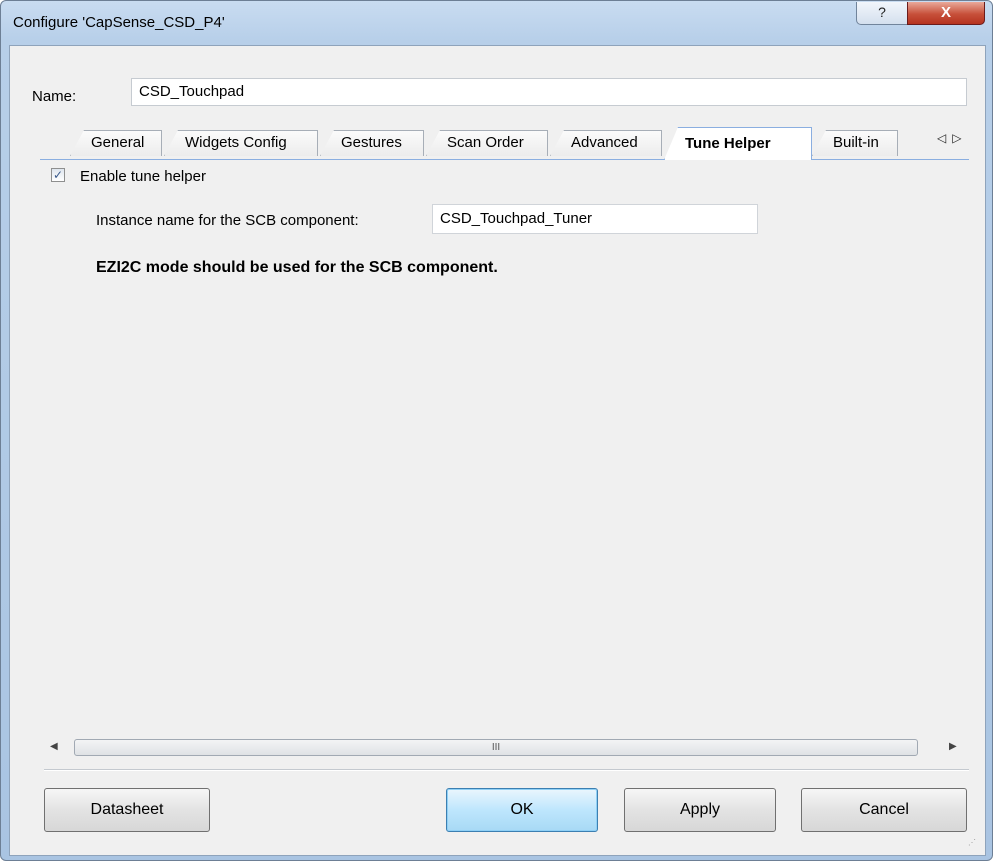 This screenshot has width=993, height=861. I want to click on help-button: ?, so click(882, 13).